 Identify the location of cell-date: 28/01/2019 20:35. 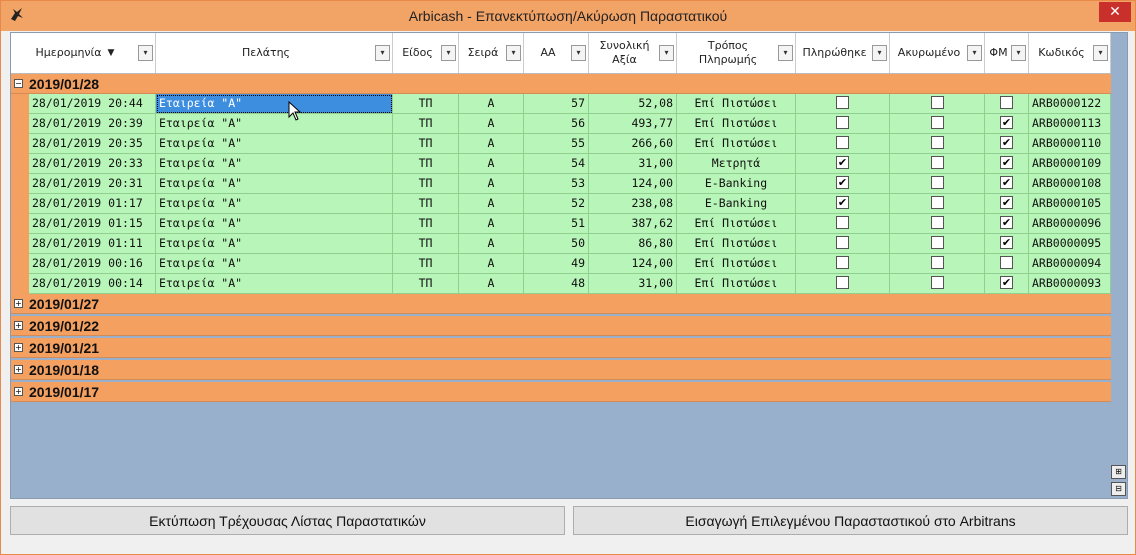
(92, 144).